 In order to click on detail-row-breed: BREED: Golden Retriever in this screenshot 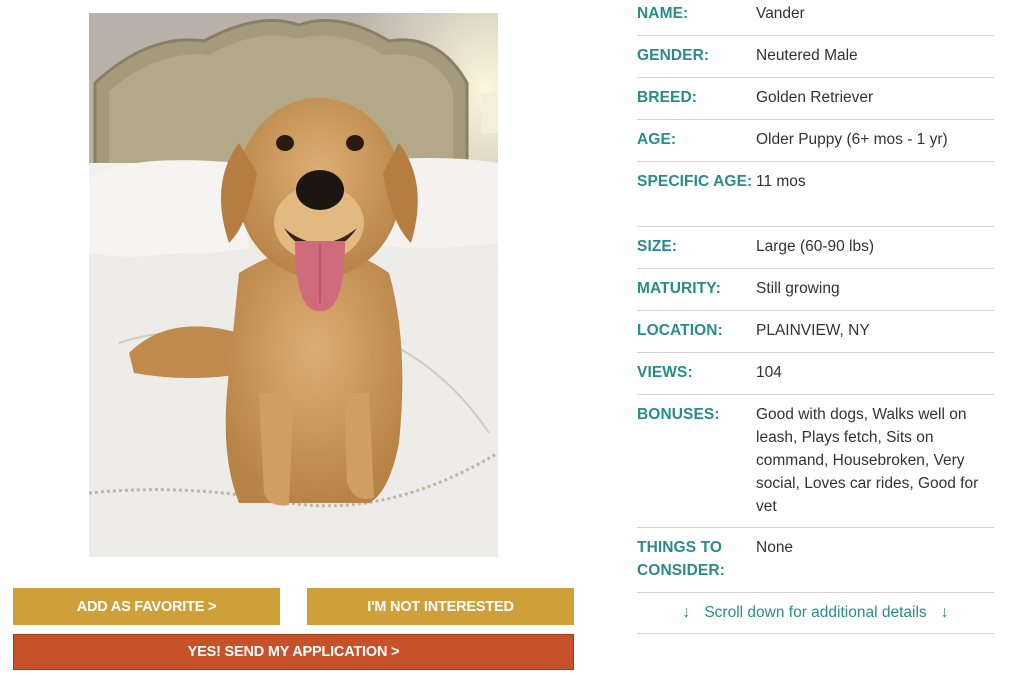, I will do `click(815, 99)`.